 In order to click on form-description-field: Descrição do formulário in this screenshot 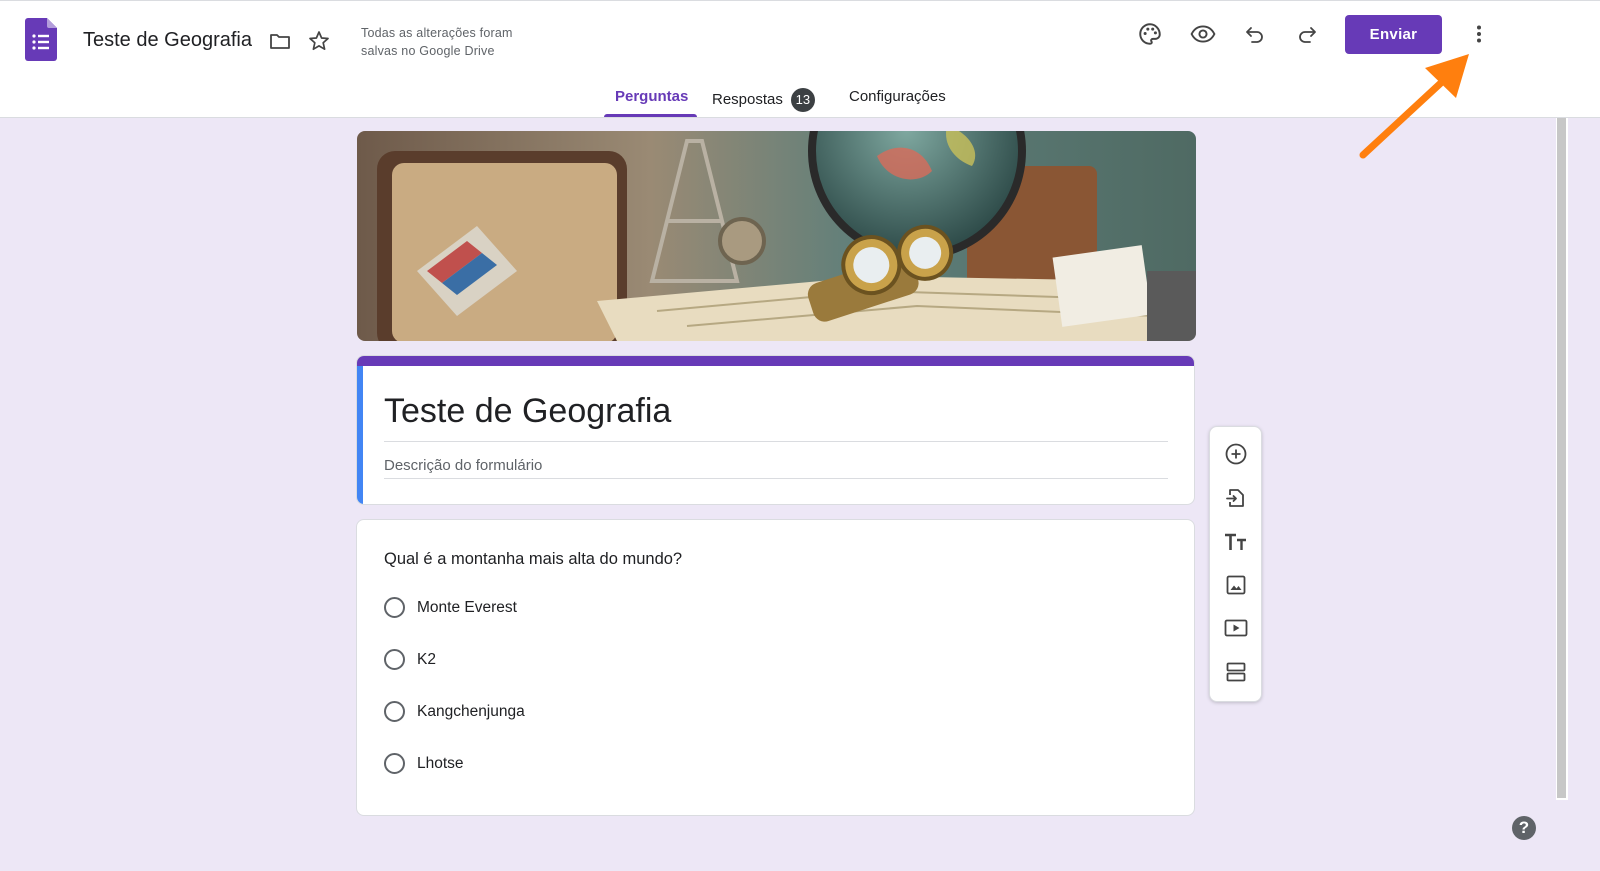, I will do `click(463, 465)`.